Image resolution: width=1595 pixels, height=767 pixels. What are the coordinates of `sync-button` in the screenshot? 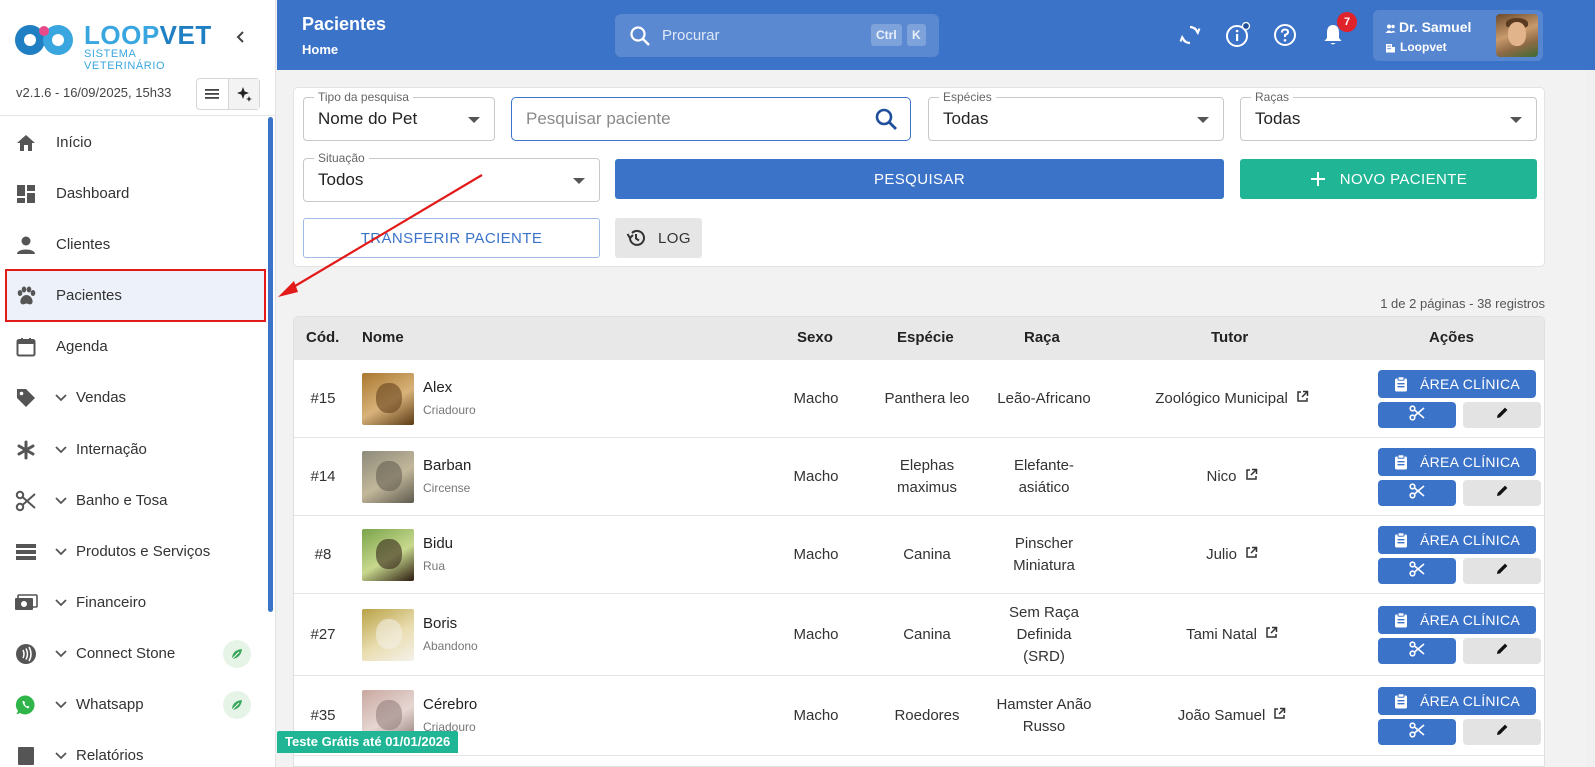 It's located at (1190, 35).